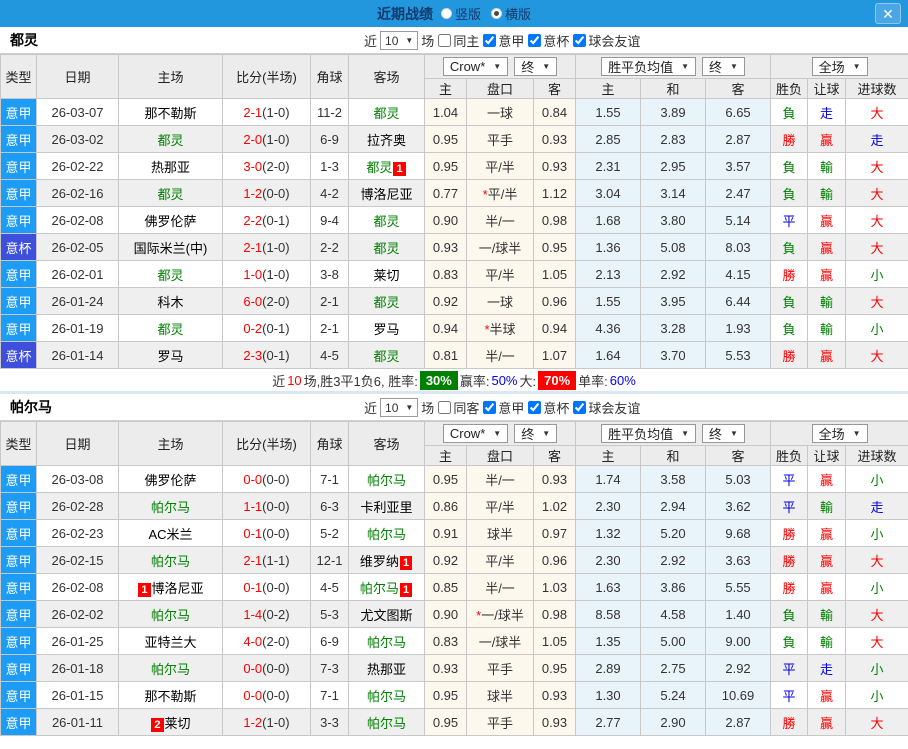 The width and height of the screenshot is (908, 749). I want to click on handicap-cell: *一/球半, so click(500, 614).